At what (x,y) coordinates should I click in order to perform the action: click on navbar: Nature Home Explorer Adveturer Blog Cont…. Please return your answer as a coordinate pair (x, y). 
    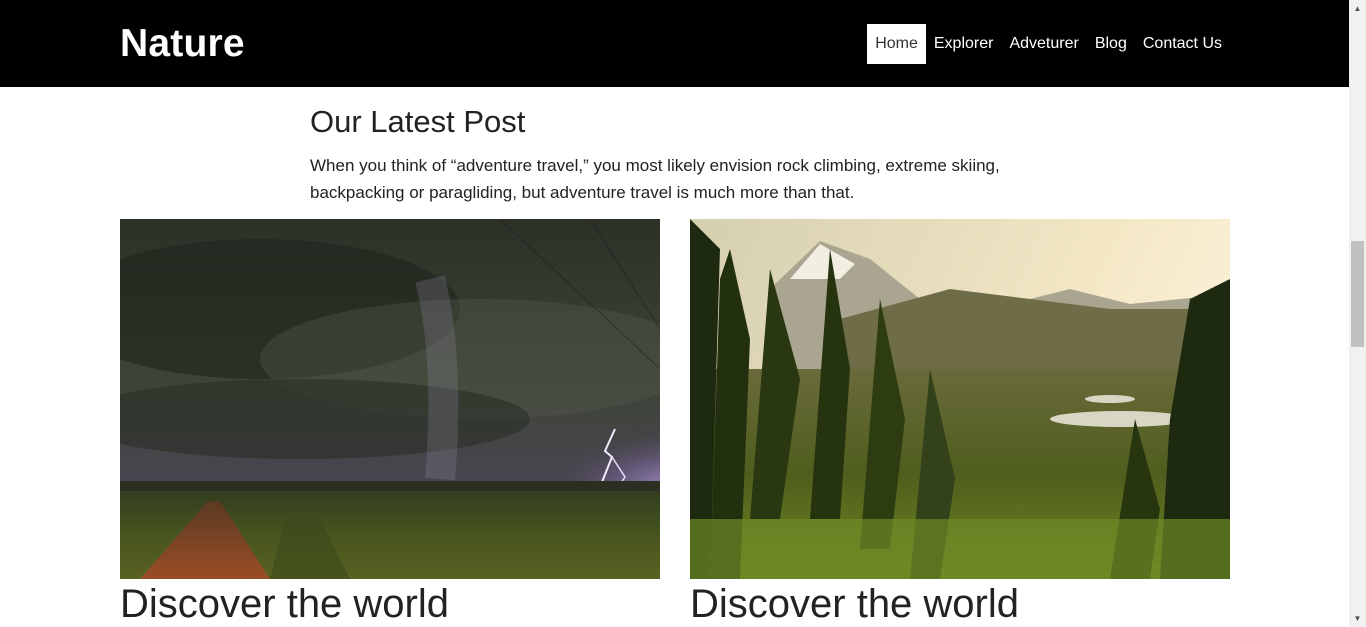
    Looking at the image, I should click on (674, 43).